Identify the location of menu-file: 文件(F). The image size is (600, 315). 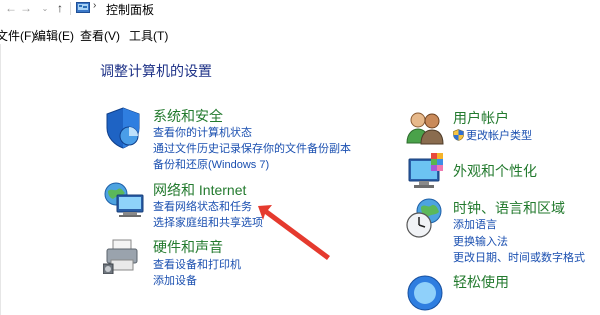
(17, 35).